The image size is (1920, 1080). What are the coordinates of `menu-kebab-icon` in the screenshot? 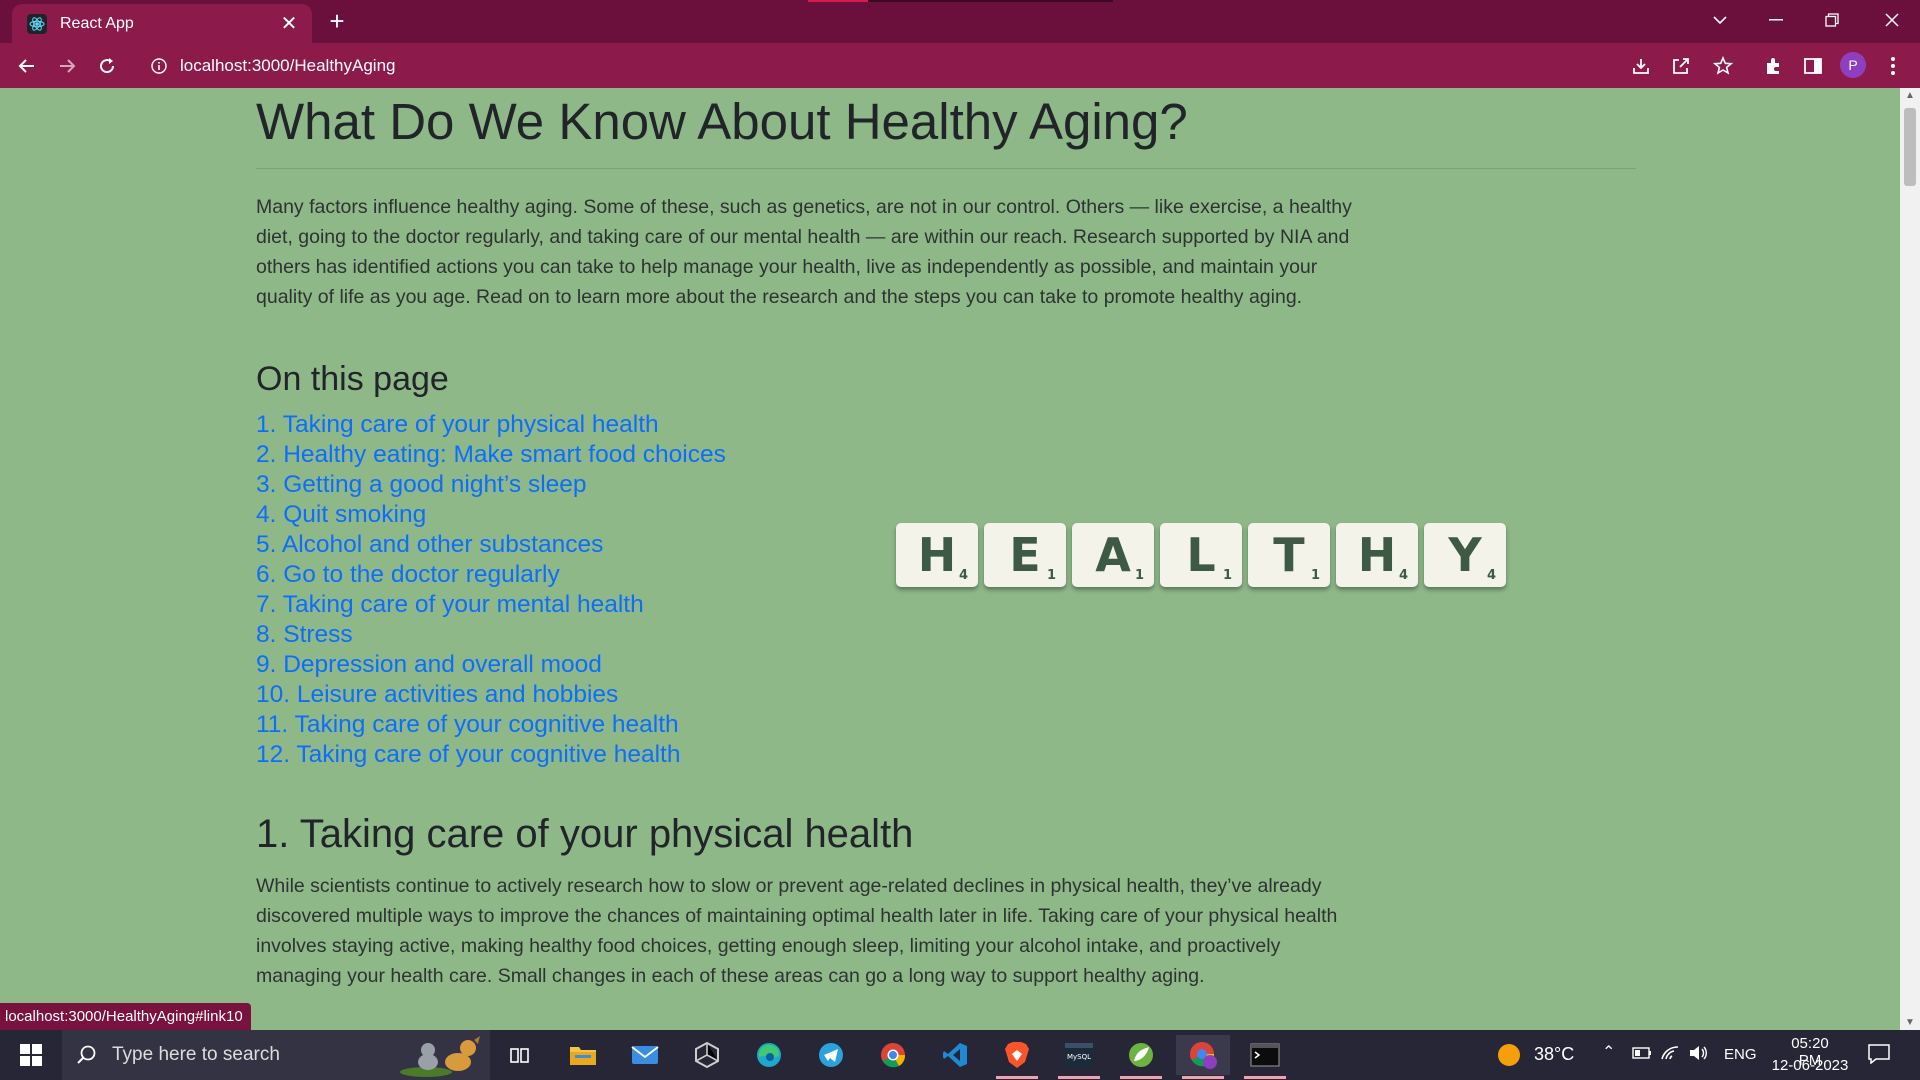 It's located at (1893, 66).